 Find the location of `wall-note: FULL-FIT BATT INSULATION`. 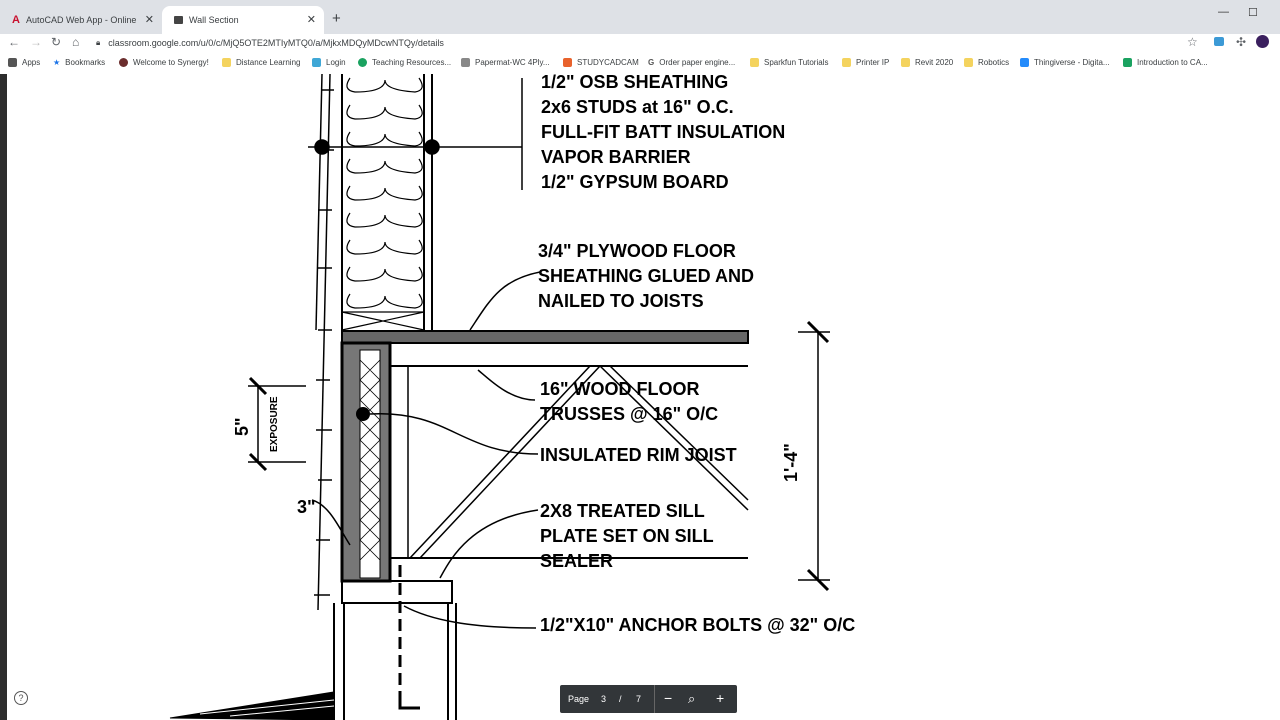

wall-note: FULL-FIT BATT INSULATION is located at coordinates (663, 132).